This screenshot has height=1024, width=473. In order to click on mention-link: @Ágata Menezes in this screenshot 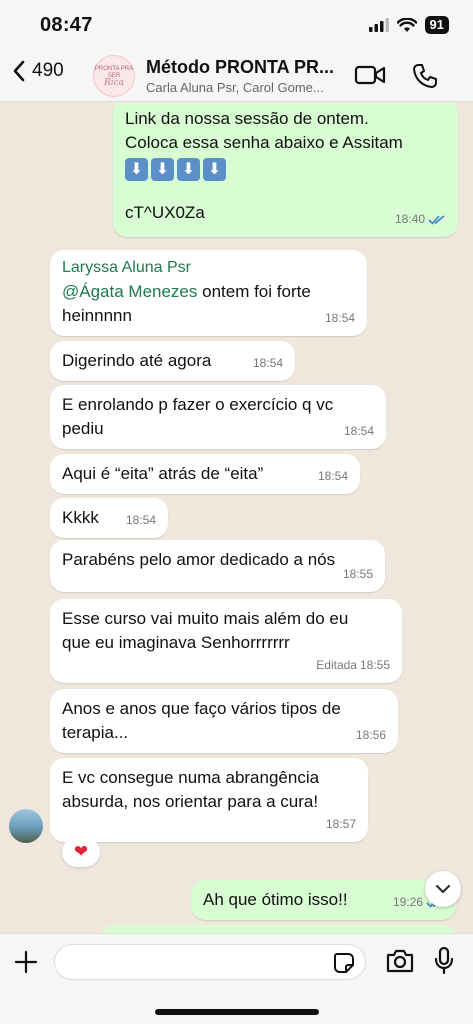, I will do `click(129, 291)`.